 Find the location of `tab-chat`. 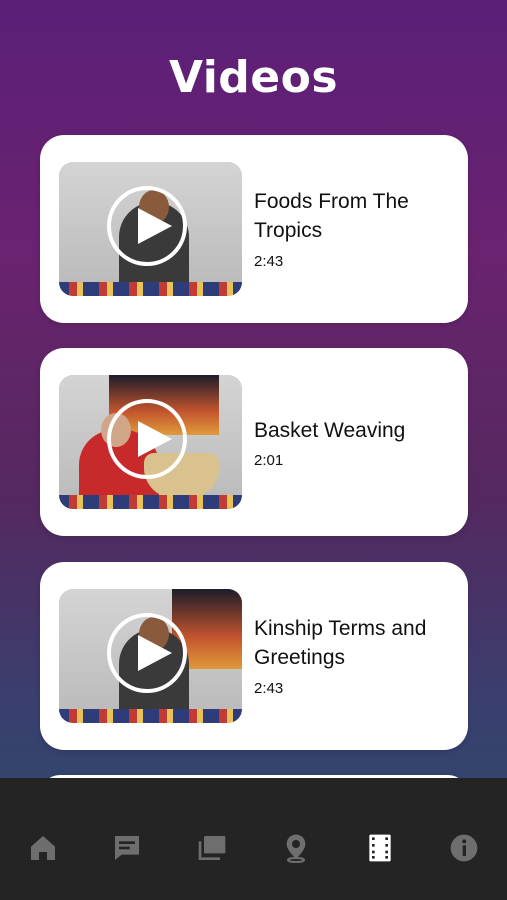

tab-chat is located at coordinates (127, 848).